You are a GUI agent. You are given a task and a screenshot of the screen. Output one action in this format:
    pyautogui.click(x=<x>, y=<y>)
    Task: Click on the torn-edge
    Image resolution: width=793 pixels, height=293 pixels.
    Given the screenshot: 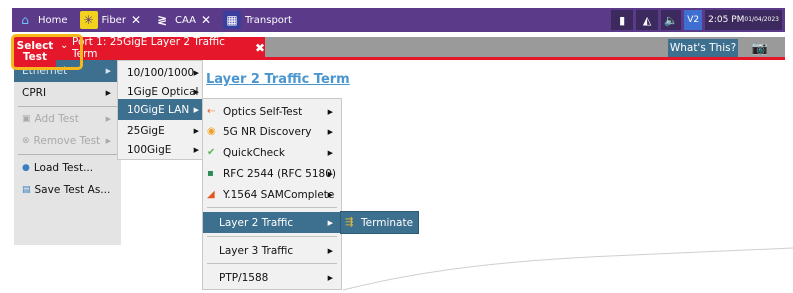 What is the action you would take?
    pyautogui.click(x=567, y=270)
    